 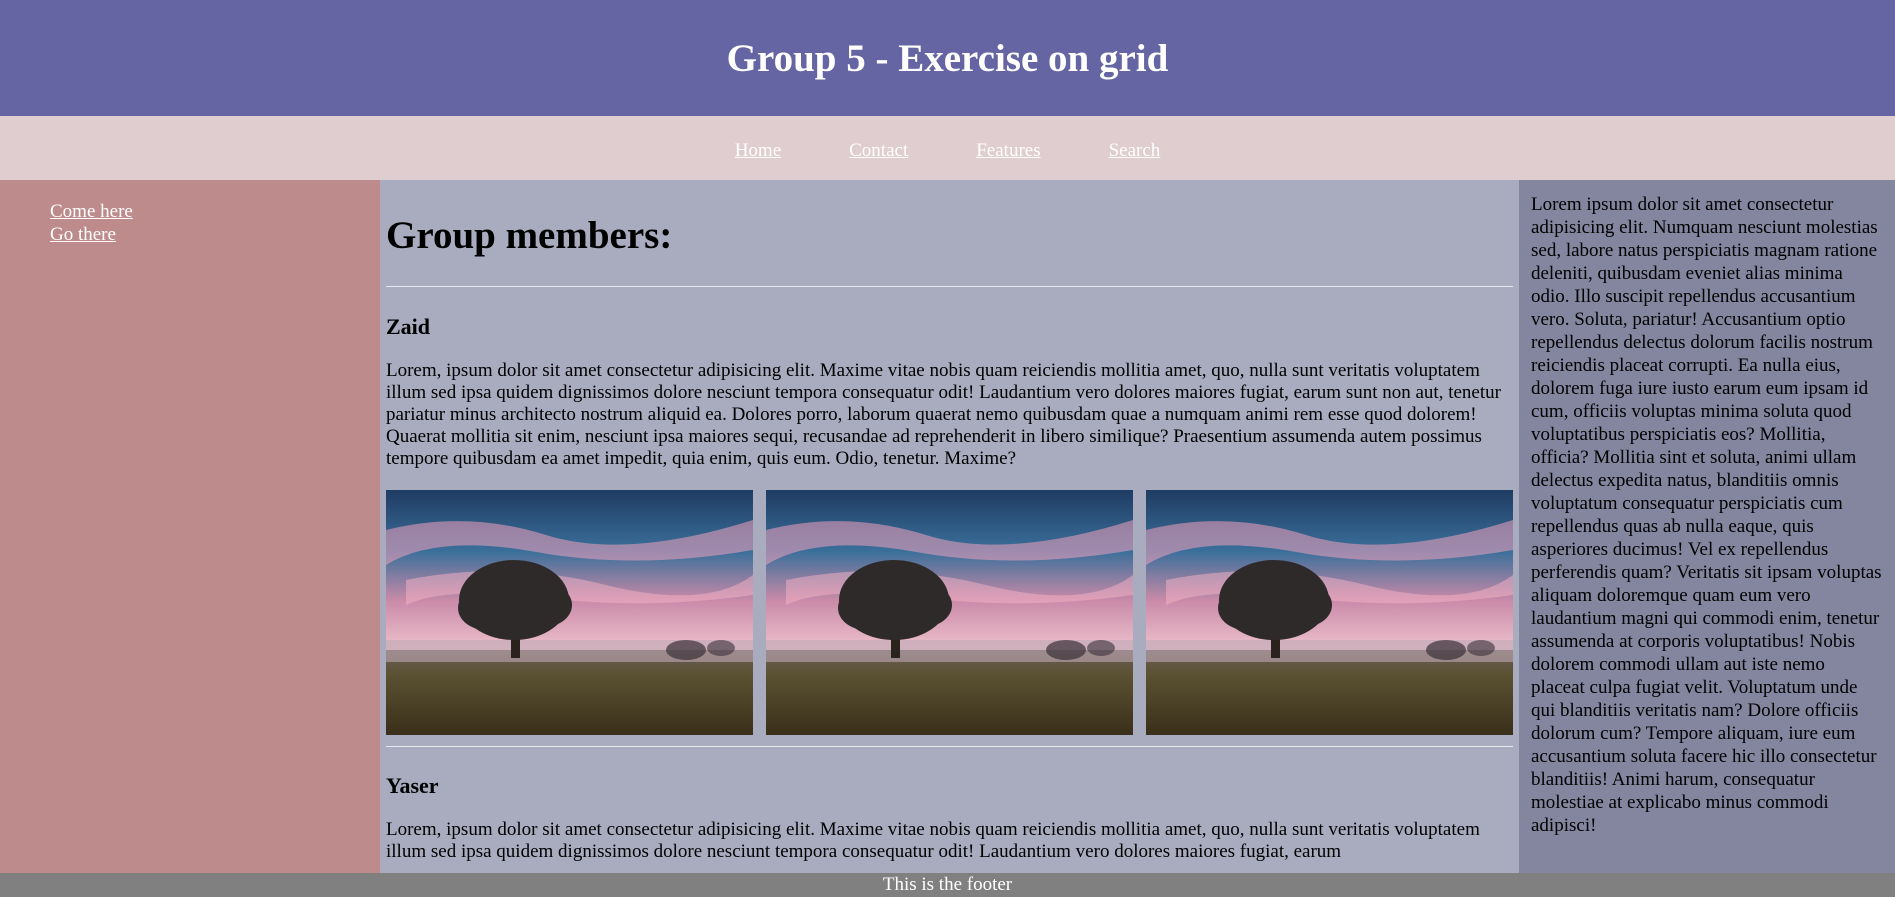 I want to click on member-name-yaser: Yaser, so click(x=412, y=785).